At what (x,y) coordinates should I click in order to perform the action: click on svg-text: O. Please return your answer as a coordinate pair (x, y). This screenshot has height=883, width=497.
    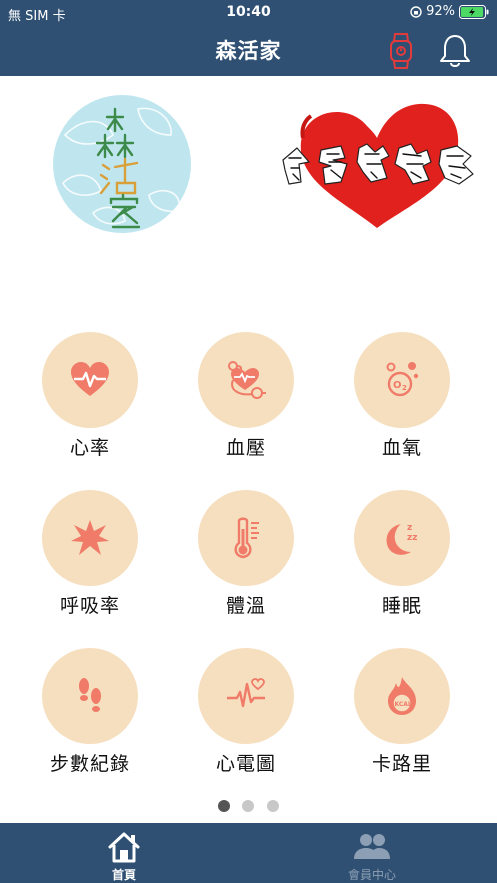
    Looking at the image, I should click on (397, 385).